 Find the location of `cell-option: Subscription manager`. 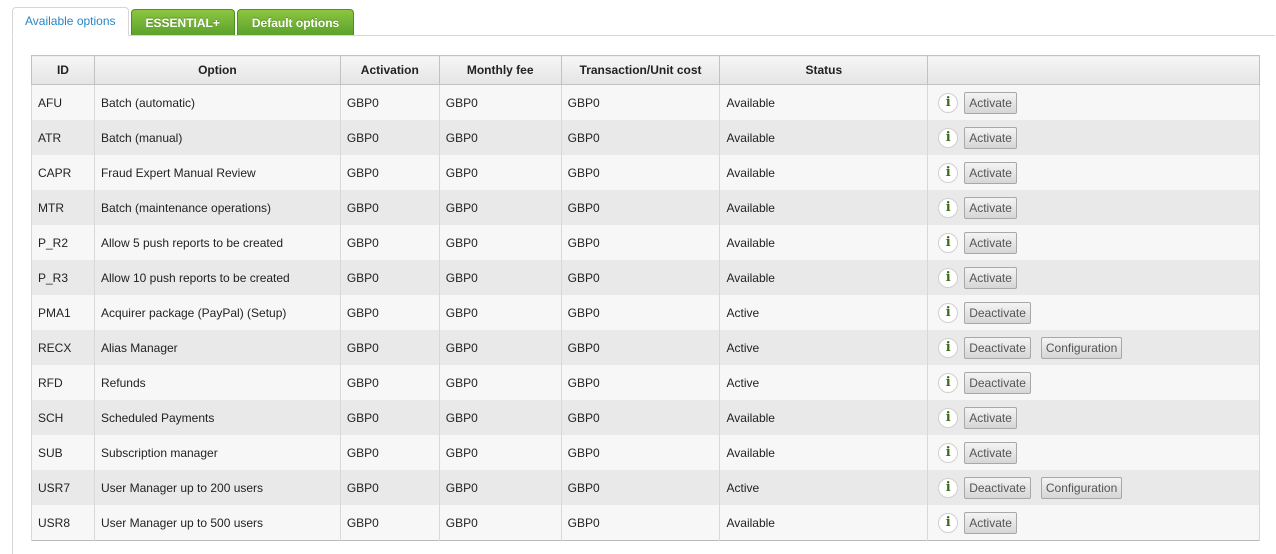

cell-option: Subscription manager is located at coordinates (217, 452).